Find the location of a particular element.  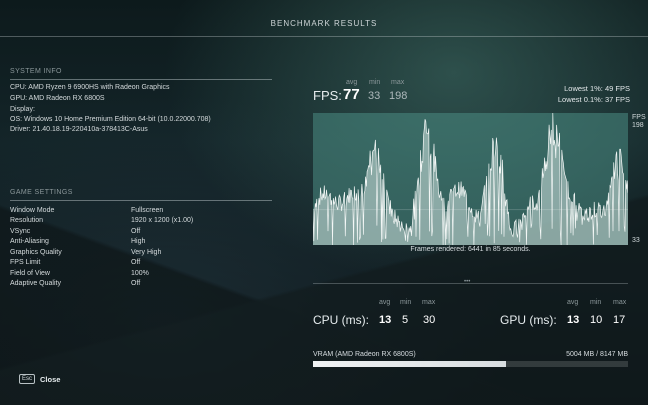

setting-row-adaptive-quality: Adaptive Quality Off is located at coordinates (140, 285).